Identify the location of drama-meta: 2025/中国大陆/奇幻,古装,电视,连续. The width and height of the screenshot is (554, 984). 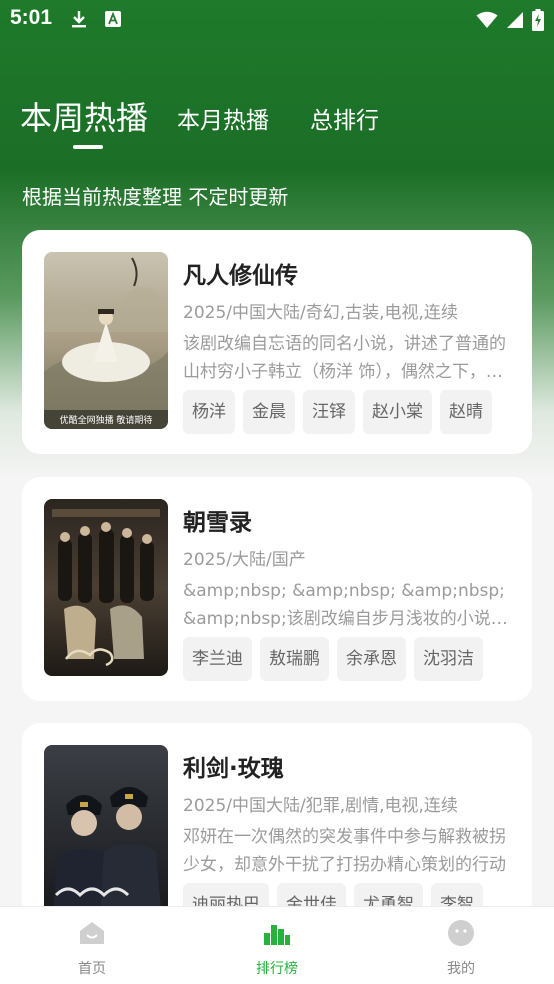
(320, 313).